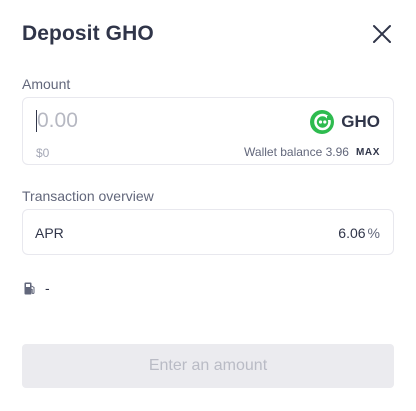 This screenshot has width=416, height=411. What do you see at coordinates (368, 152) in the screenshot?
I see `max-button: MAX` at bounding box center [368, 152].